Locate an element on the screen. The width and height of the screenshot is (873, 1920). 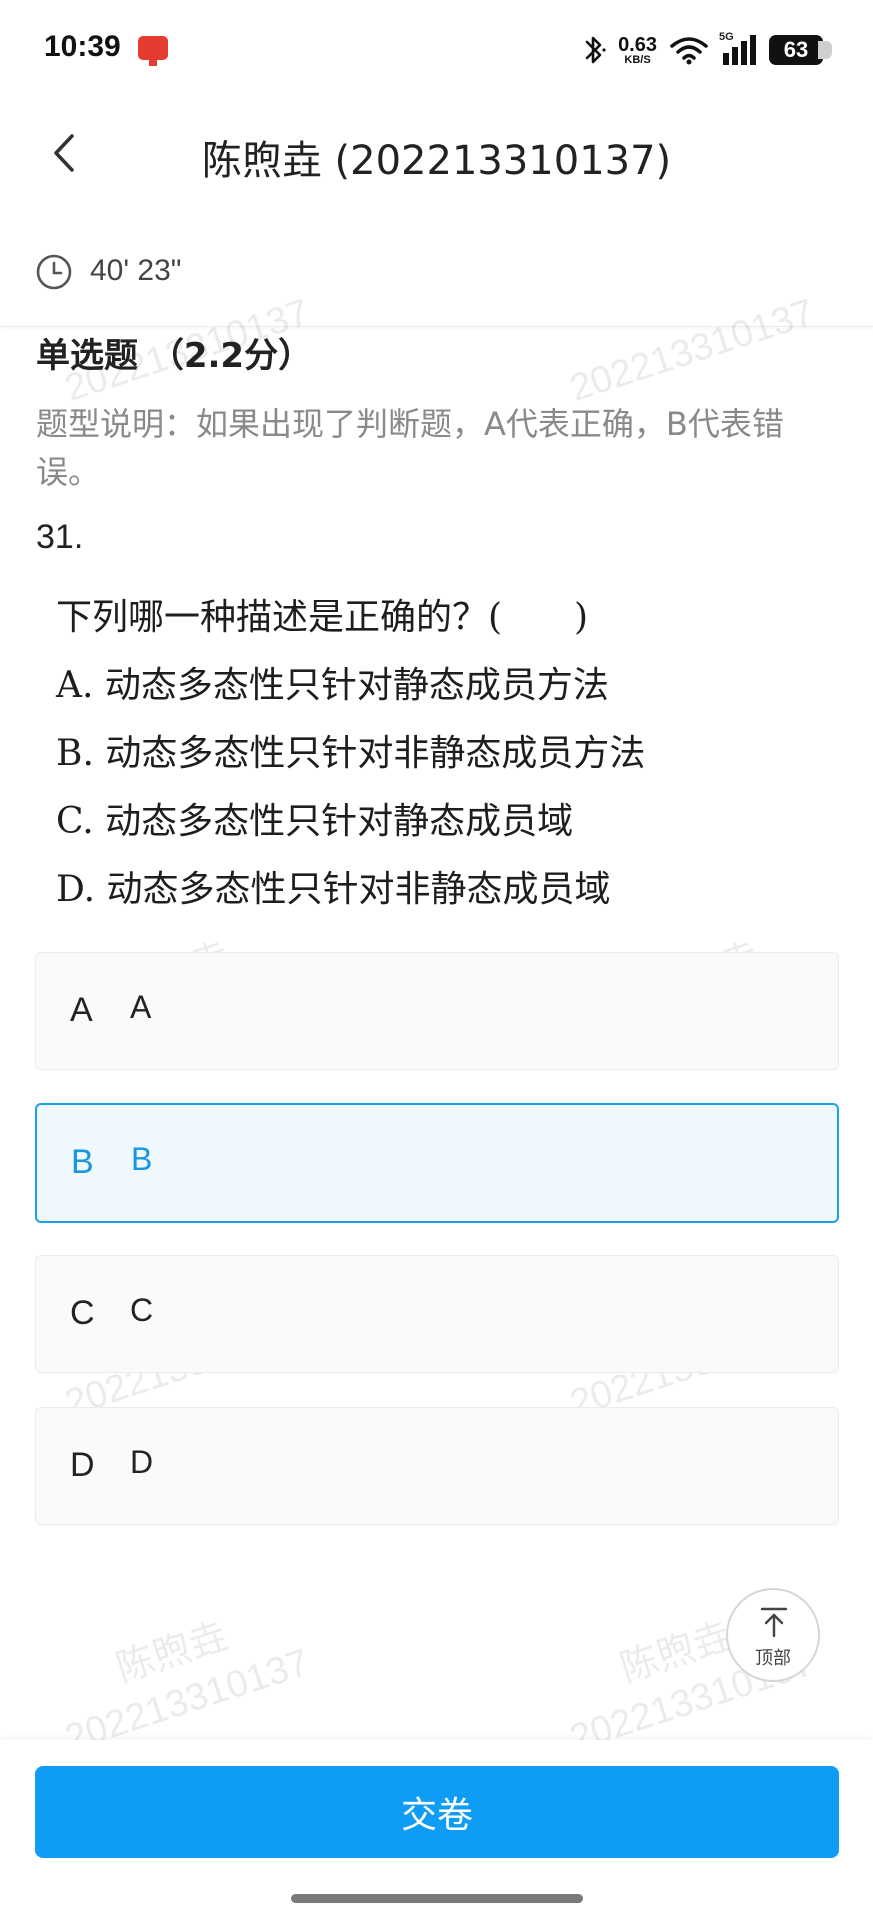
wifi-icon is located at coordinates (689, 51).